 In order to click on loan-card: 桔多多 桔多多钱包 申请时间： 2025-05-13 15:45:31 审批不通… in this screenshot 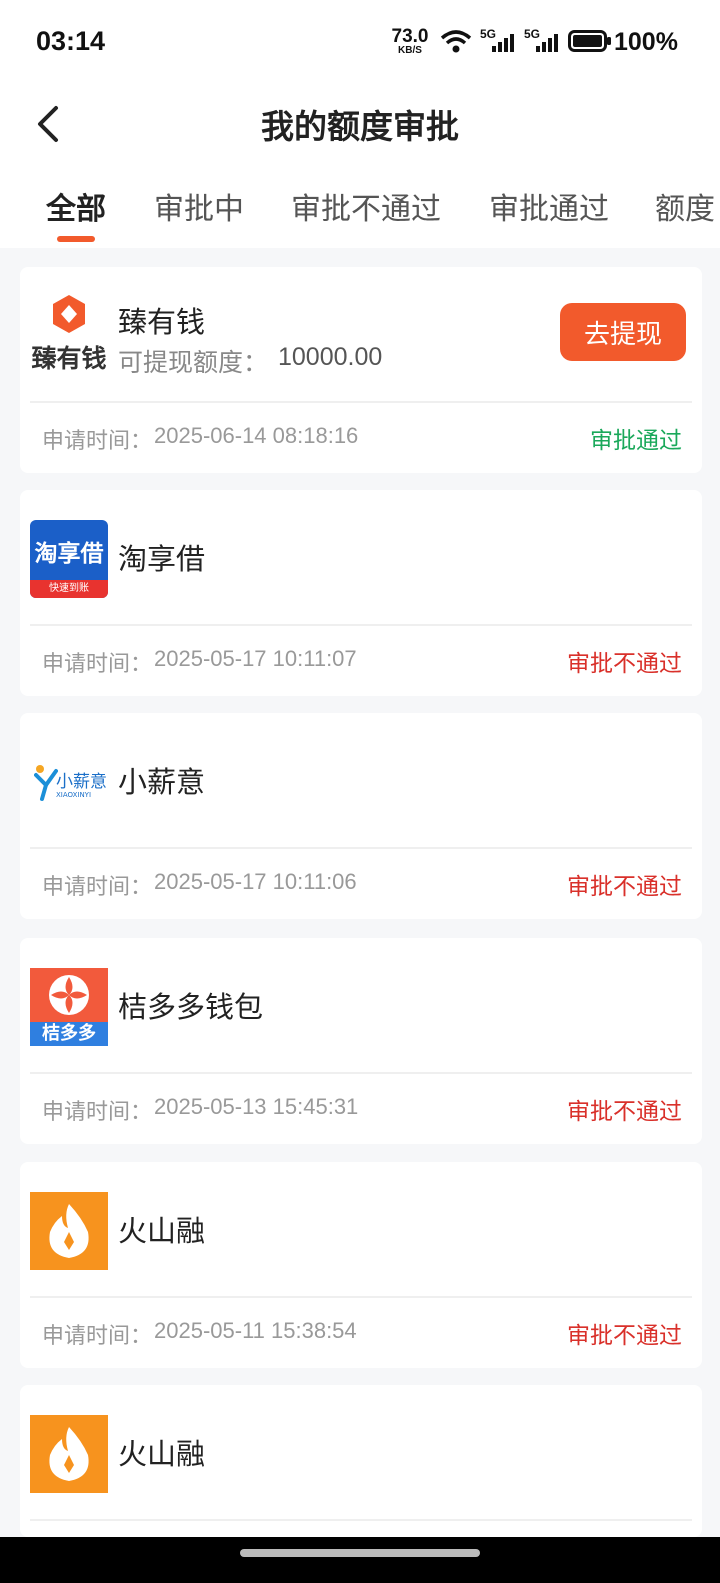, I will do `click(361, 1041)`.